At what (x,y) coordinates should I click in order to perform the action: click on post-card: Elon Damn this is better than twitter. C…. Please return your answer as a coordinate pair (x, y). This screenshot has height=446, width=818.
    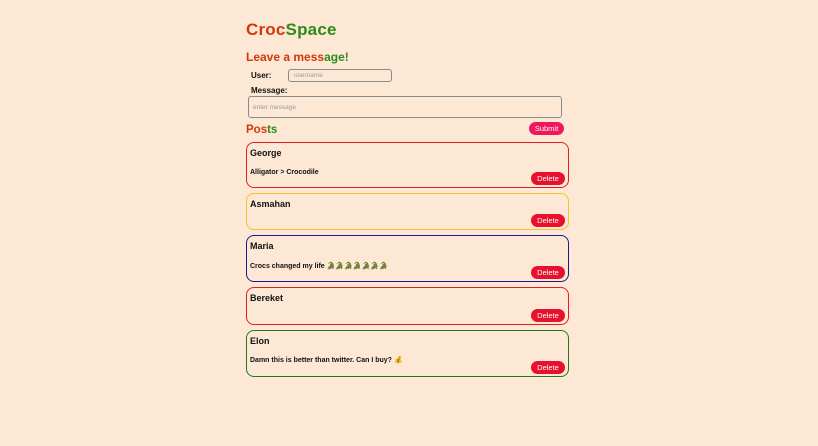
    Looking at the image, I should click on (407, 353).